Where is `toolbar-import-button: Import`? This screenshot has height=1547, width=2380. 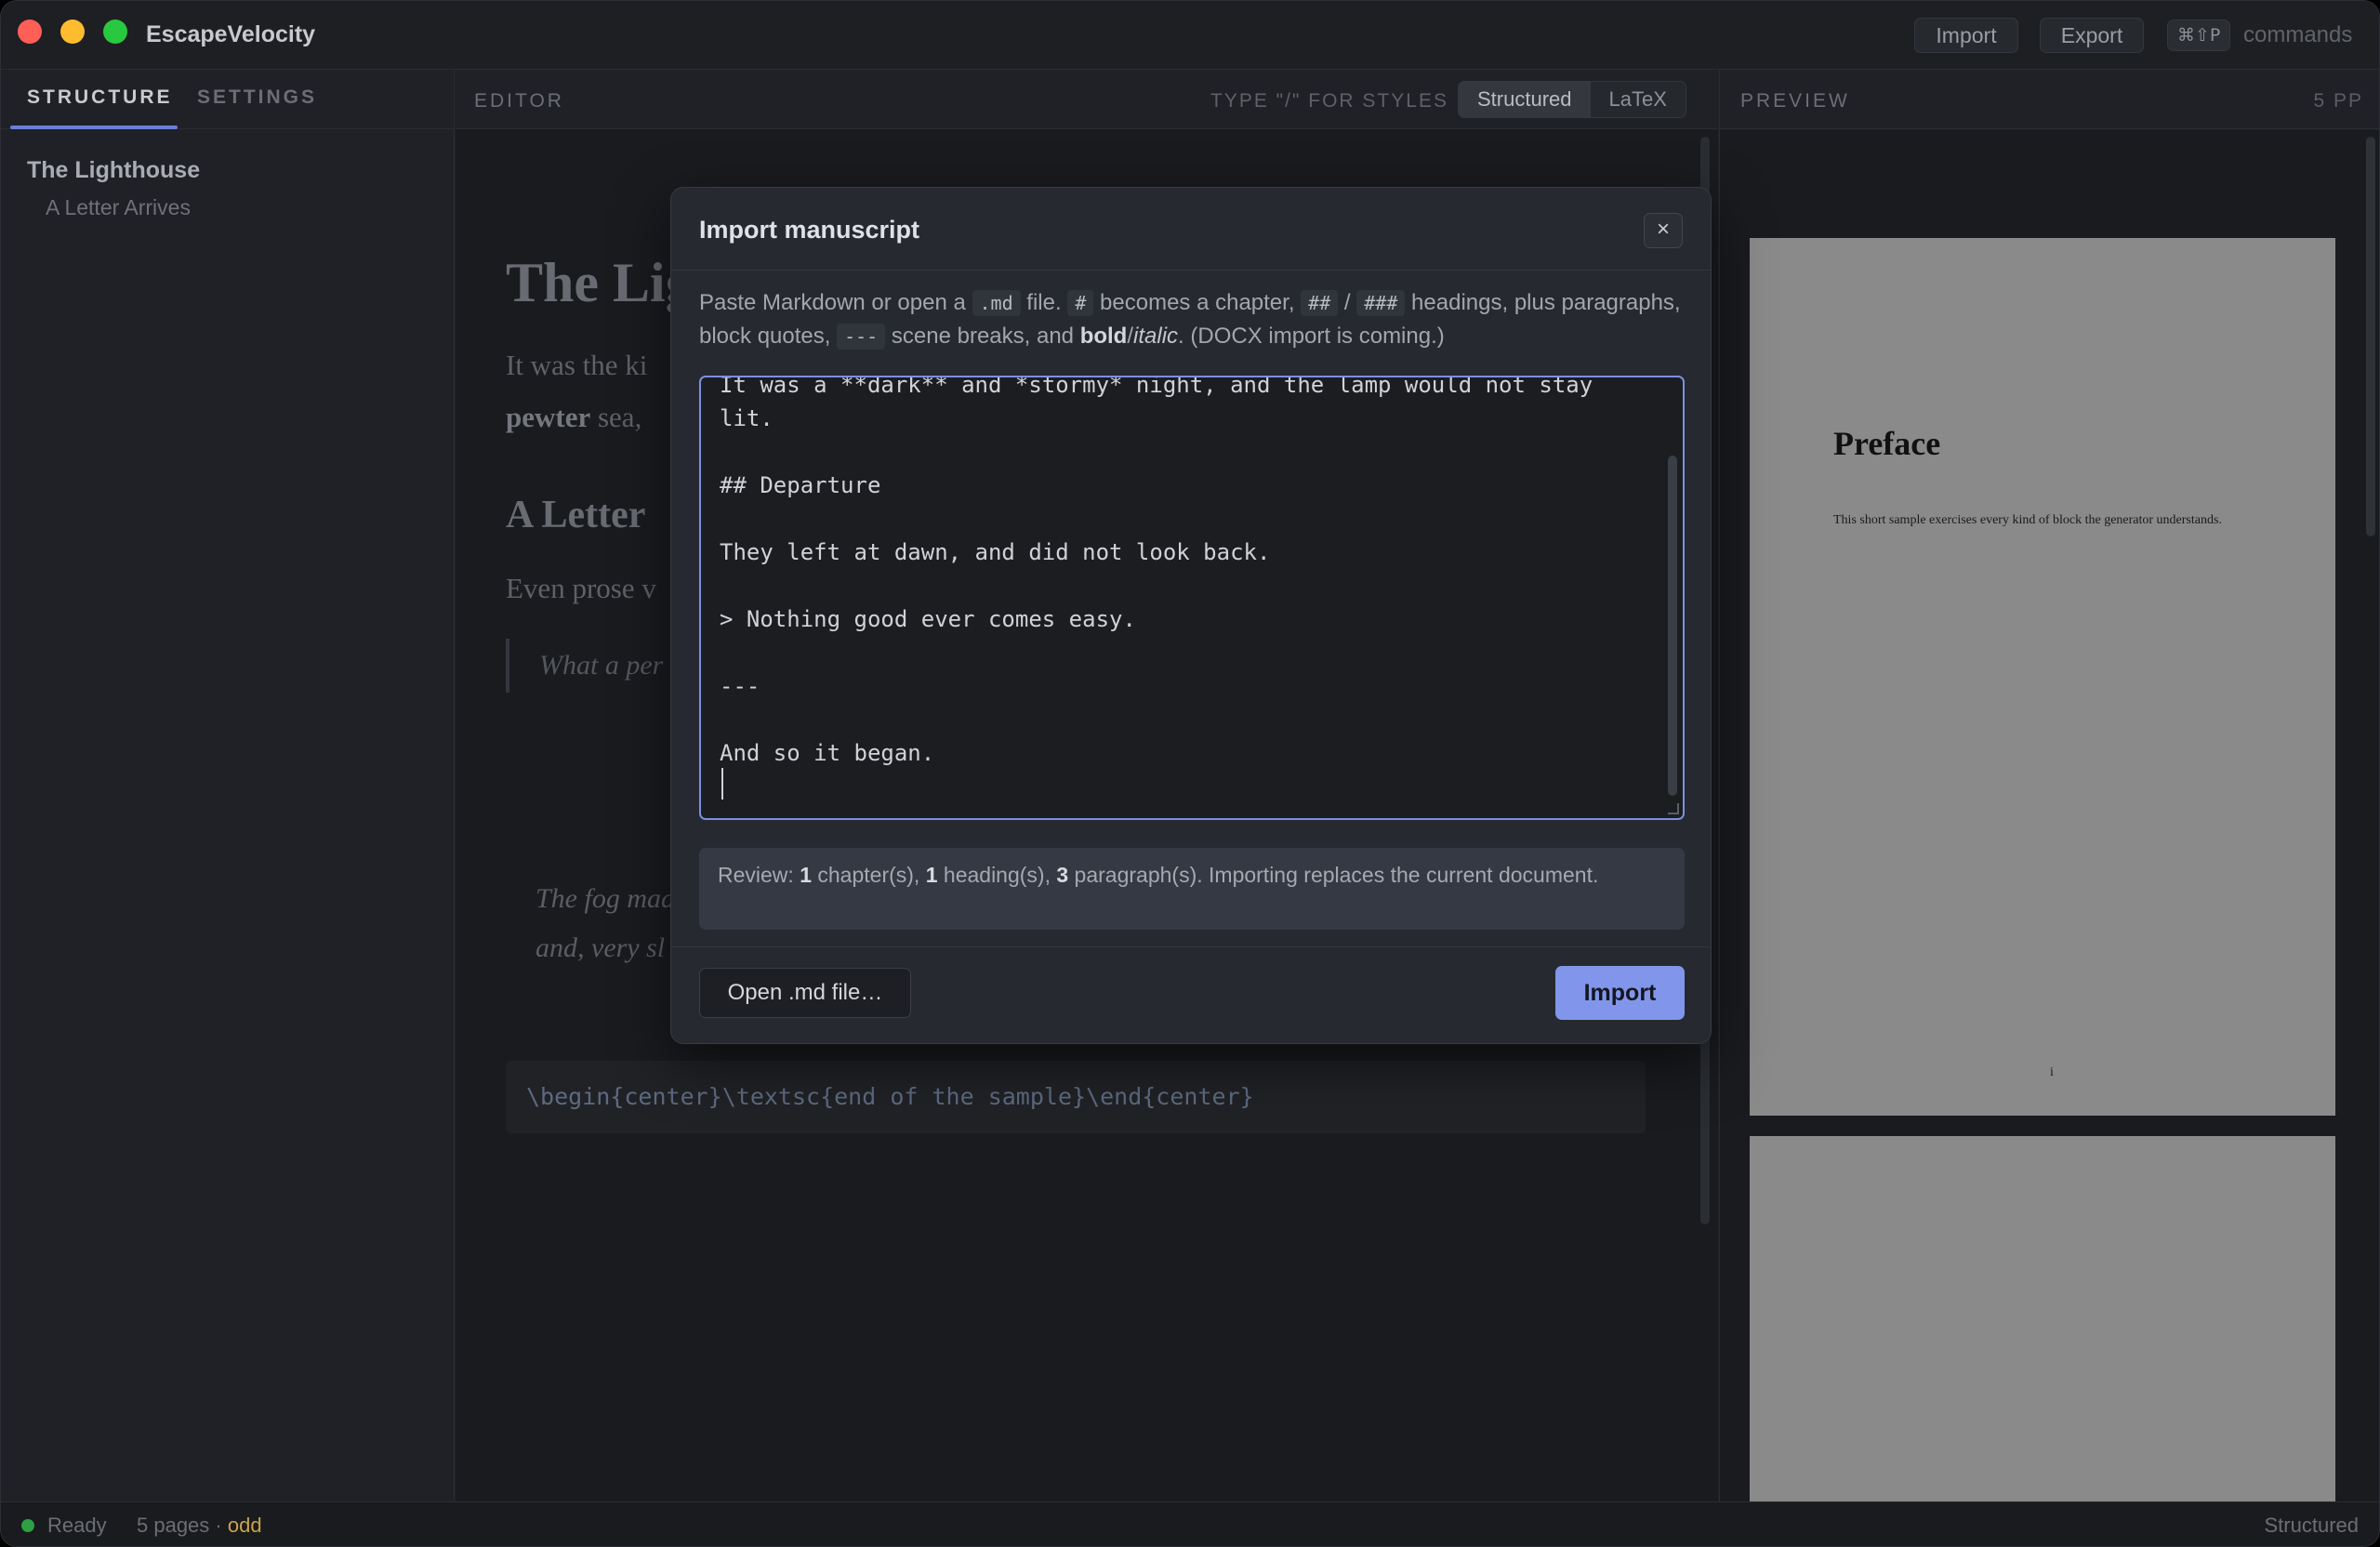 toolbar-import-button: Import is located at coordinates (1966, 35).